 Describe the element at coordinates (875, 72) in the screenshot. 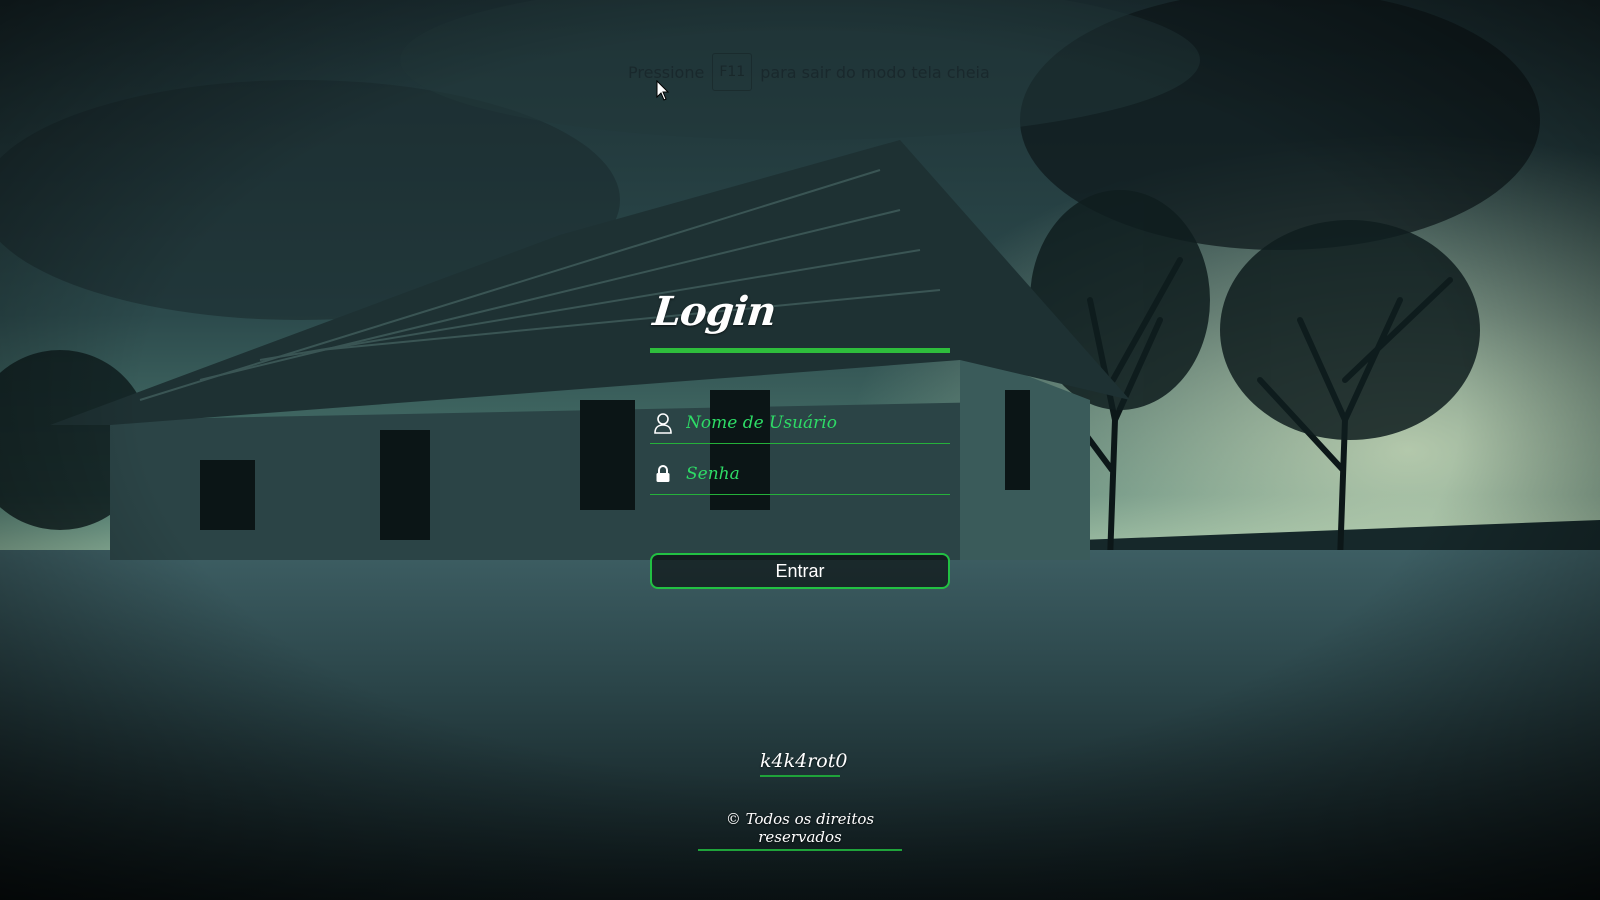

I see `fullscreen-hint-suffix: para sair do modo tela cheia` at that location.